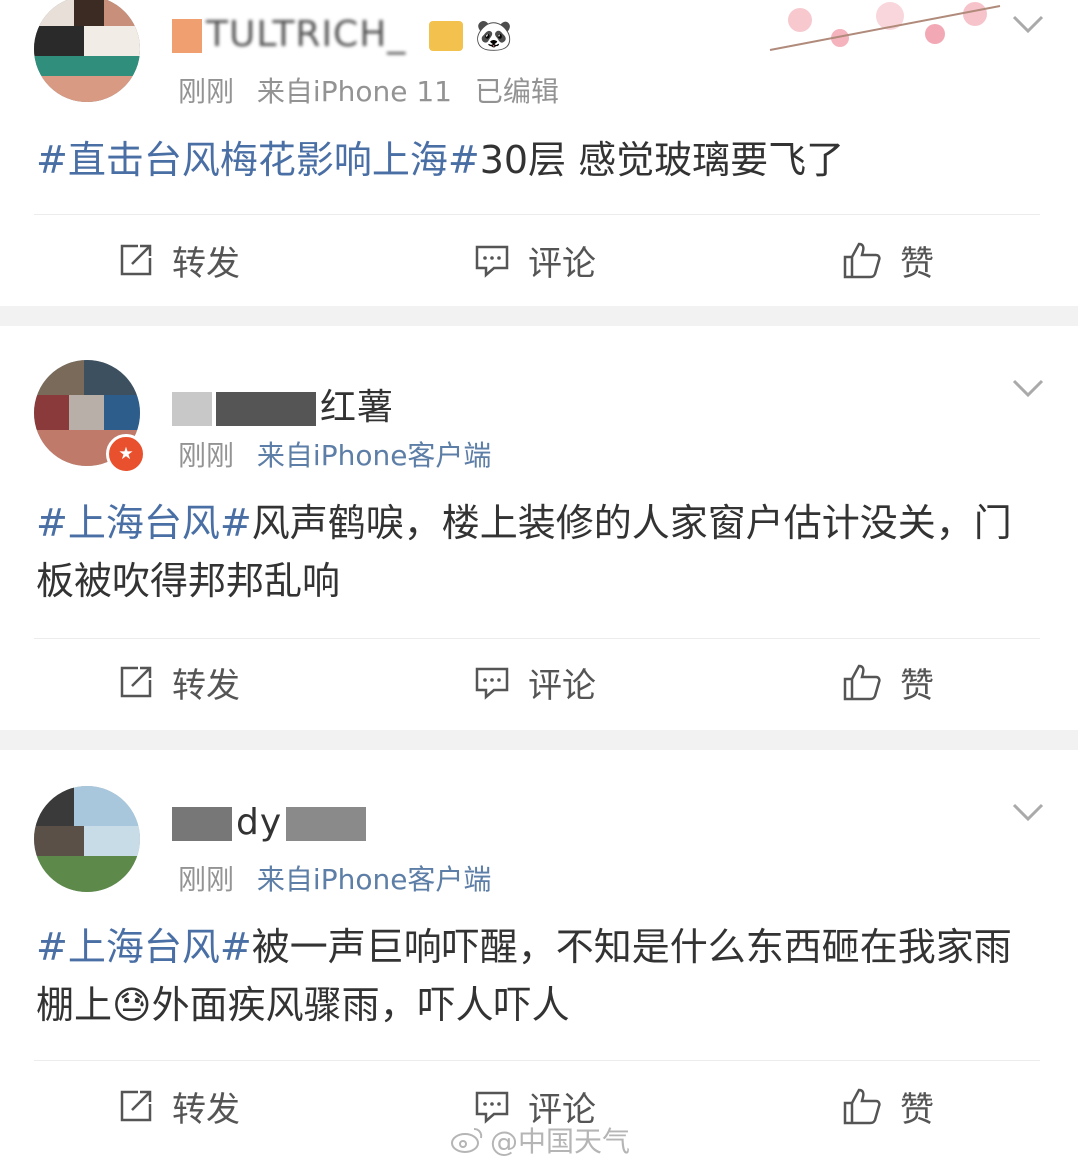 The height and width of the screenshot is (1164, 1078). What do you see at coordinates (524, 976) in the screenshot?
I see `post-text: #上海台风#被一声巨响吓醒，不知是什么东西砸在我家雨棚上😓外面疾风骤雨，吓人吓人` at bounding box center [524, 976].